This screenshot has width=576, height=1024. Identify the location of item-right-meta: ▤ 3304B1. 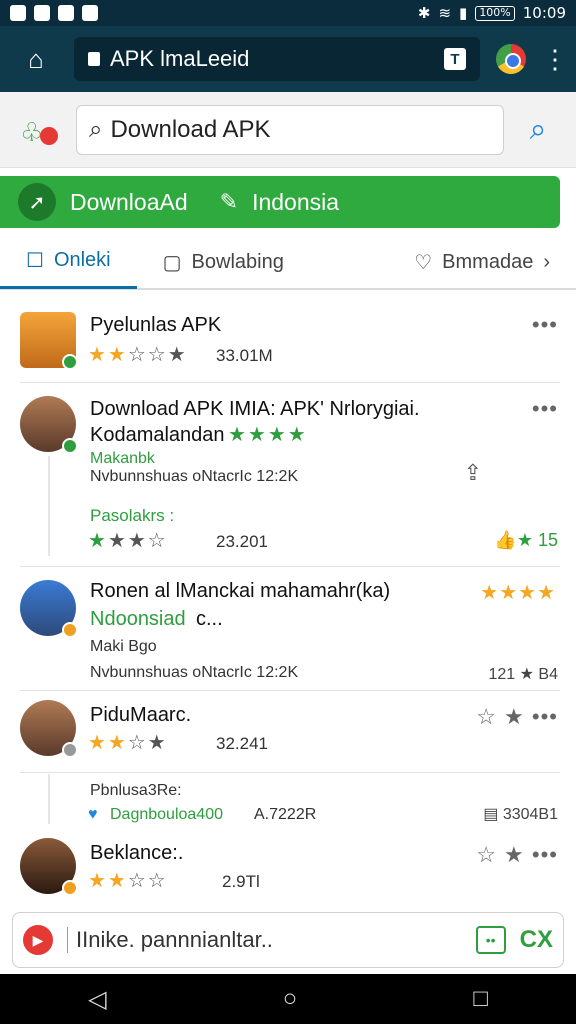
(520, 814).